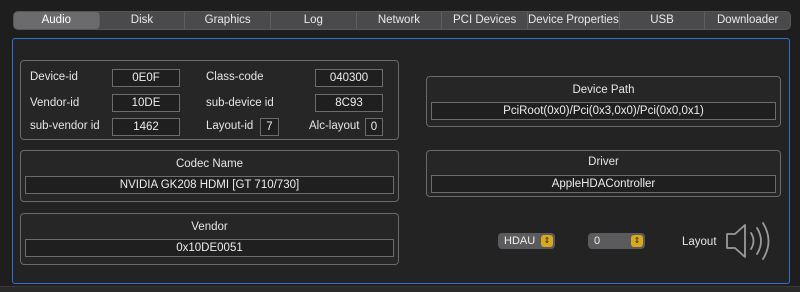 The height and width of the screenshot is (292, 800). I want to click on tab-pci-devices: PCI Devices, so click(485, 20).